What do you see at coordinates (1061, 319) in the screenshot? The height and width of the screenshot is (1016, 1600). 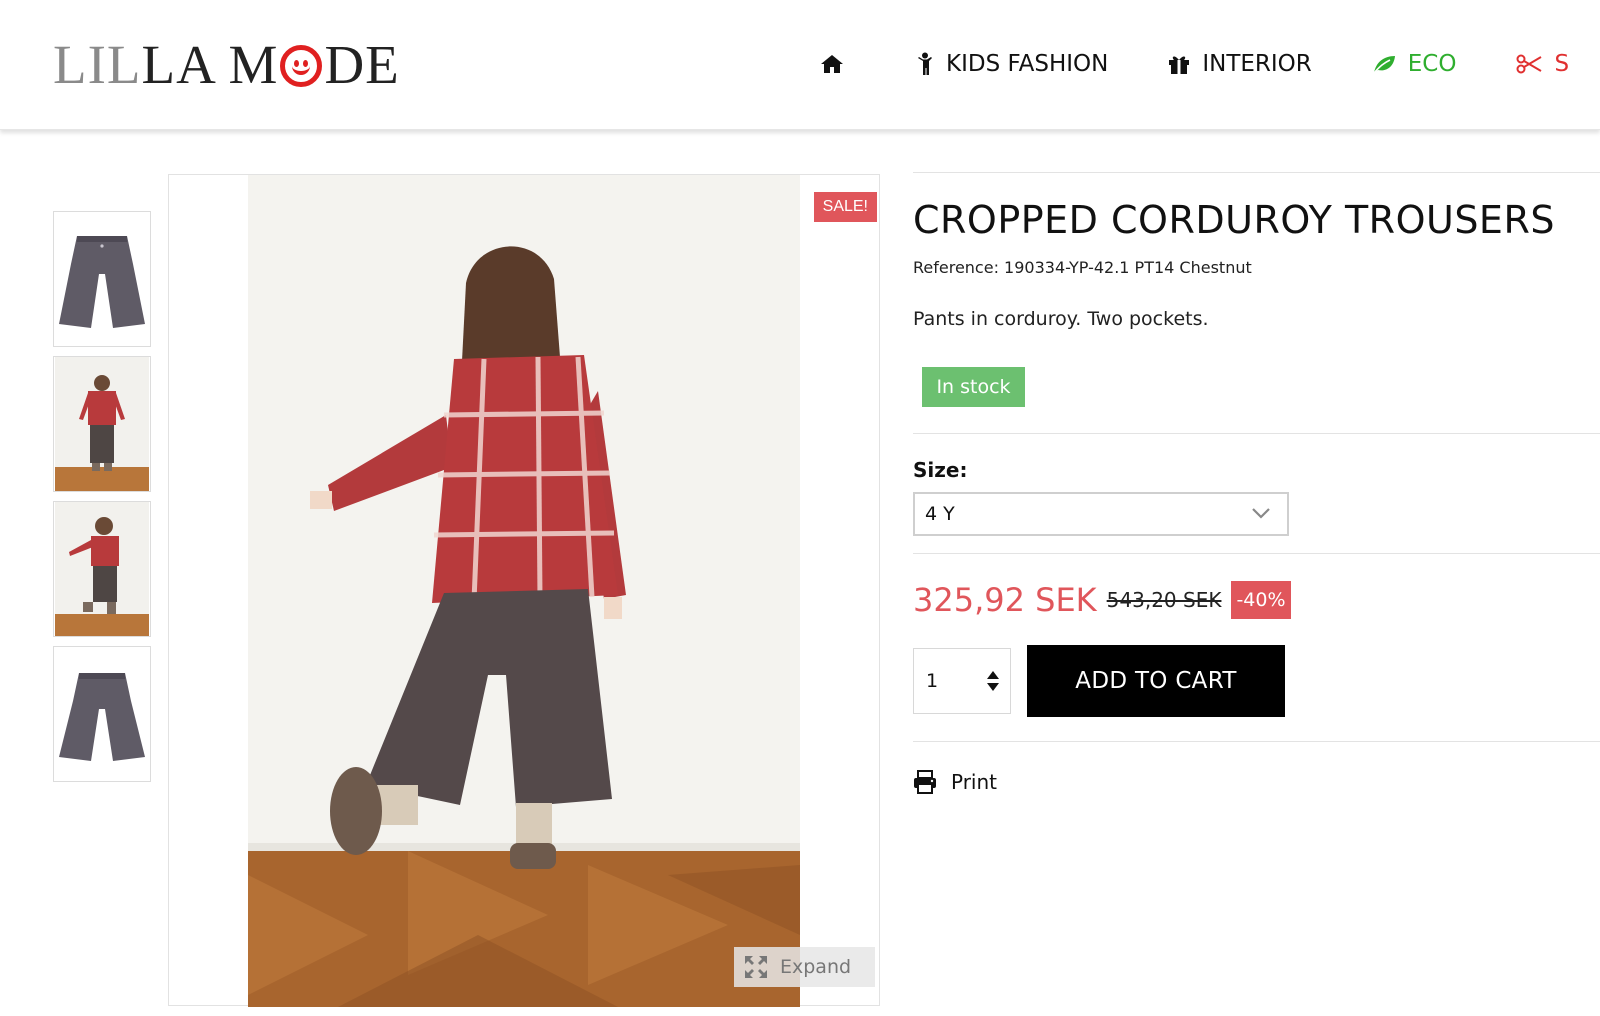 I see `product-description: Pants in corduroy. Two pockets.` at bounding box center [1061, 319].